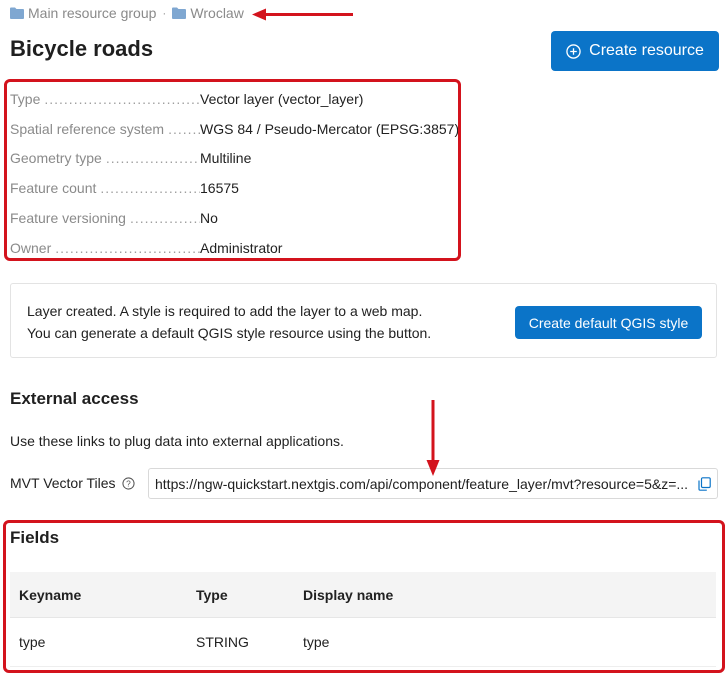 This screenshot has height=679, width=728. I want to click on property-value: WGS 84 / Pseudo-Mercator (EPSG:3857), so click(330, 128).